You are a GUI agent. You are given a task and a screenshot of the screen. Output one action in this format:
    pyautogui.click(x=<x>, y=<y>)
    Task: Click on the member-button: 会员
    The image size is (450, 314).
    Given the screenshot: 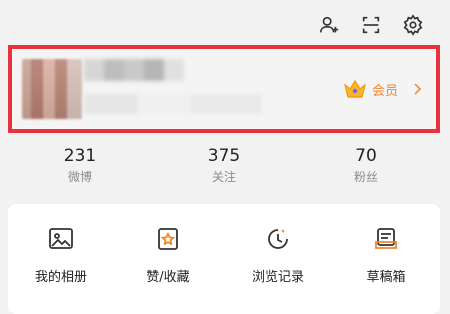 What is the action you would take?
    pyautogui.click(x=383, y=89)
    